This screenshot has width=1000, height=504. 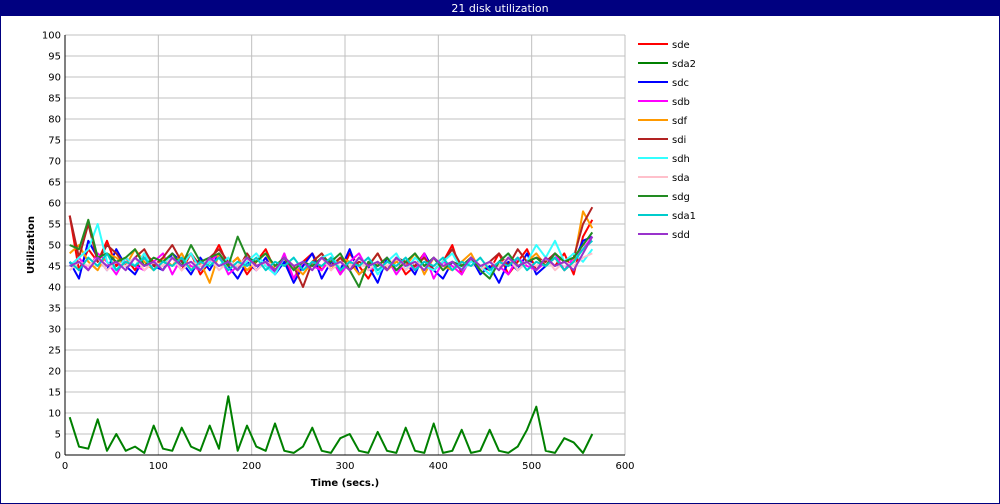 What do you see at coordinates (54, 246) in the screenshot?
I see `y-tick-label: 50` at bounding box center [54, 246].